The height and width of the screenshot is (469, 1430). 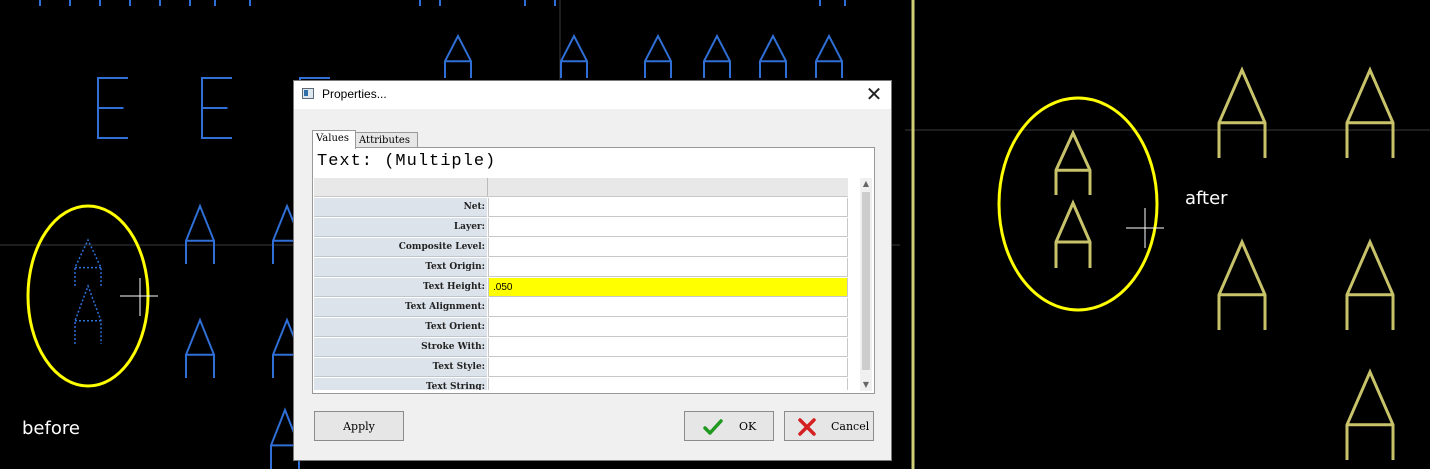 I want to click on grid-scrollbar: ▲ ▼, so click(x=866, y=284).